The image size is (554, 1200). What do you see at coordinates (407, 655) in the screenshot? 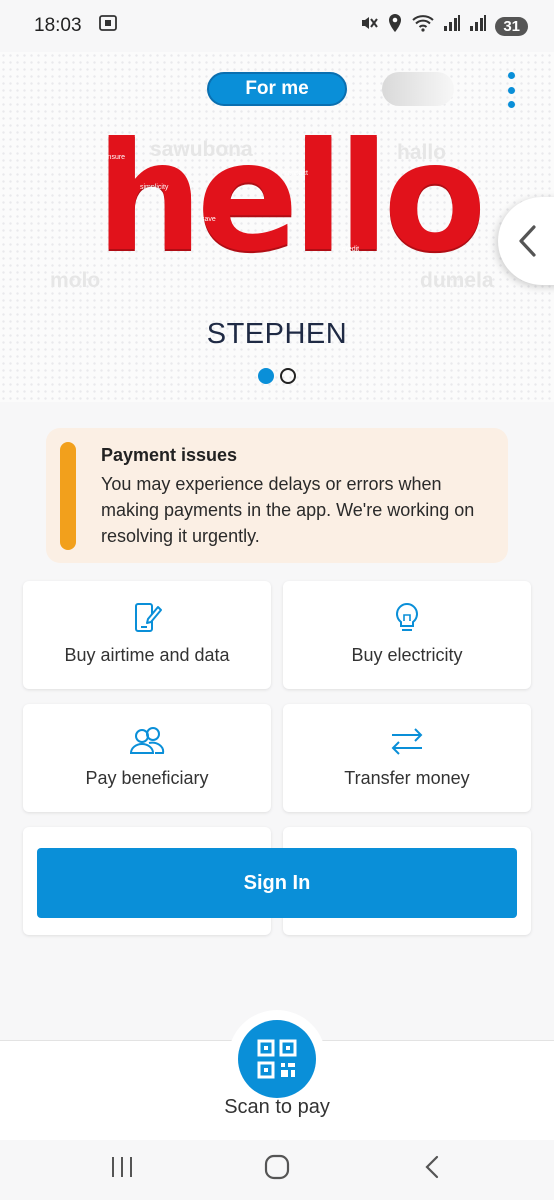
I see `card-label: Buy electricity` at bounding box center [407, 655].